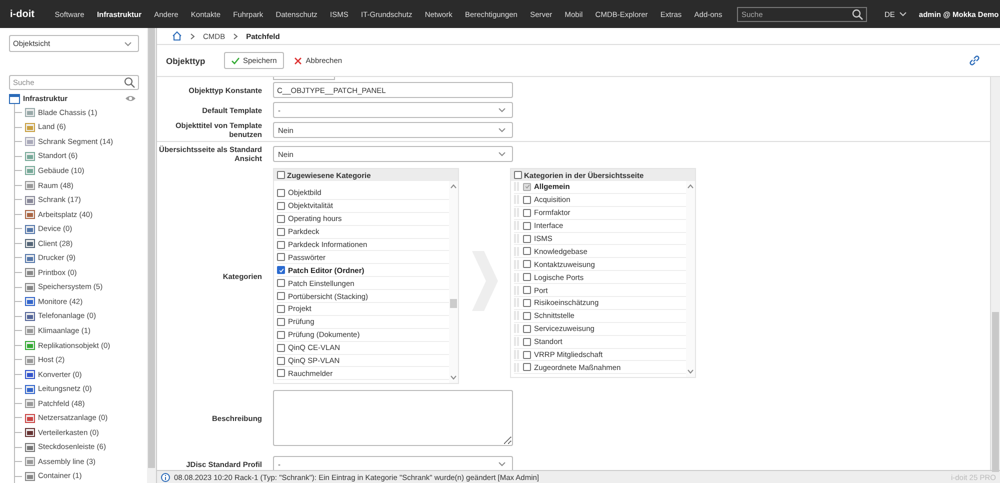 The height and width of the screenshot is (483, 1000). What do you see at coordinates (165, 477) in the screenshot?
I see `info-icon` at bounding box center [165, 477].